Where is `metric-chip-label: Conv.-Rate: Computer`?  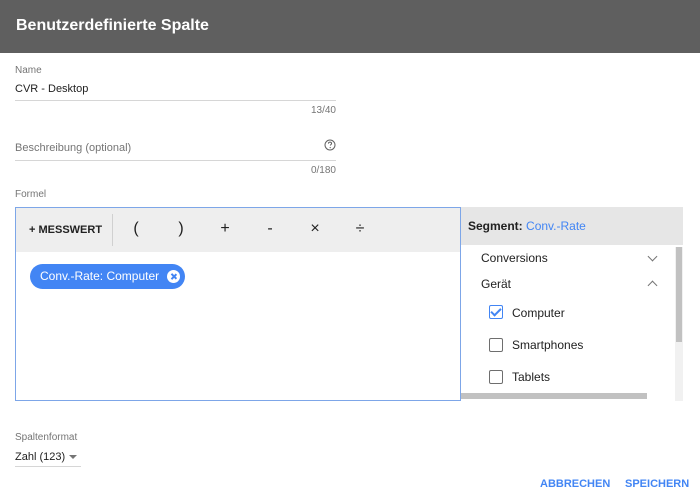 metric-chip-label: Conv.-Rate: Computer is located at coordinates (100, 276).